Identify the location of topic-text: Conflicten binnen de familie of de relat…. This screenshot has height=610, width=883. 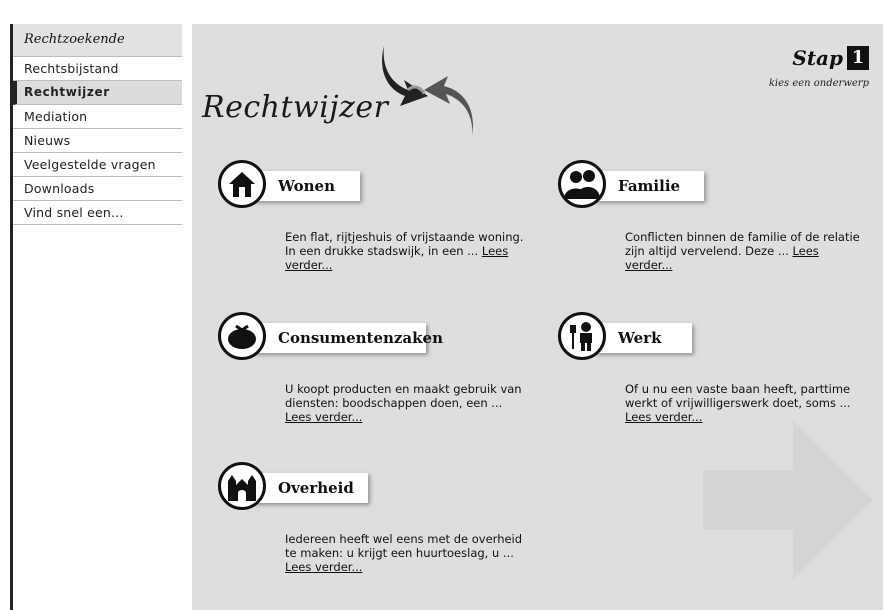
(742, 244).